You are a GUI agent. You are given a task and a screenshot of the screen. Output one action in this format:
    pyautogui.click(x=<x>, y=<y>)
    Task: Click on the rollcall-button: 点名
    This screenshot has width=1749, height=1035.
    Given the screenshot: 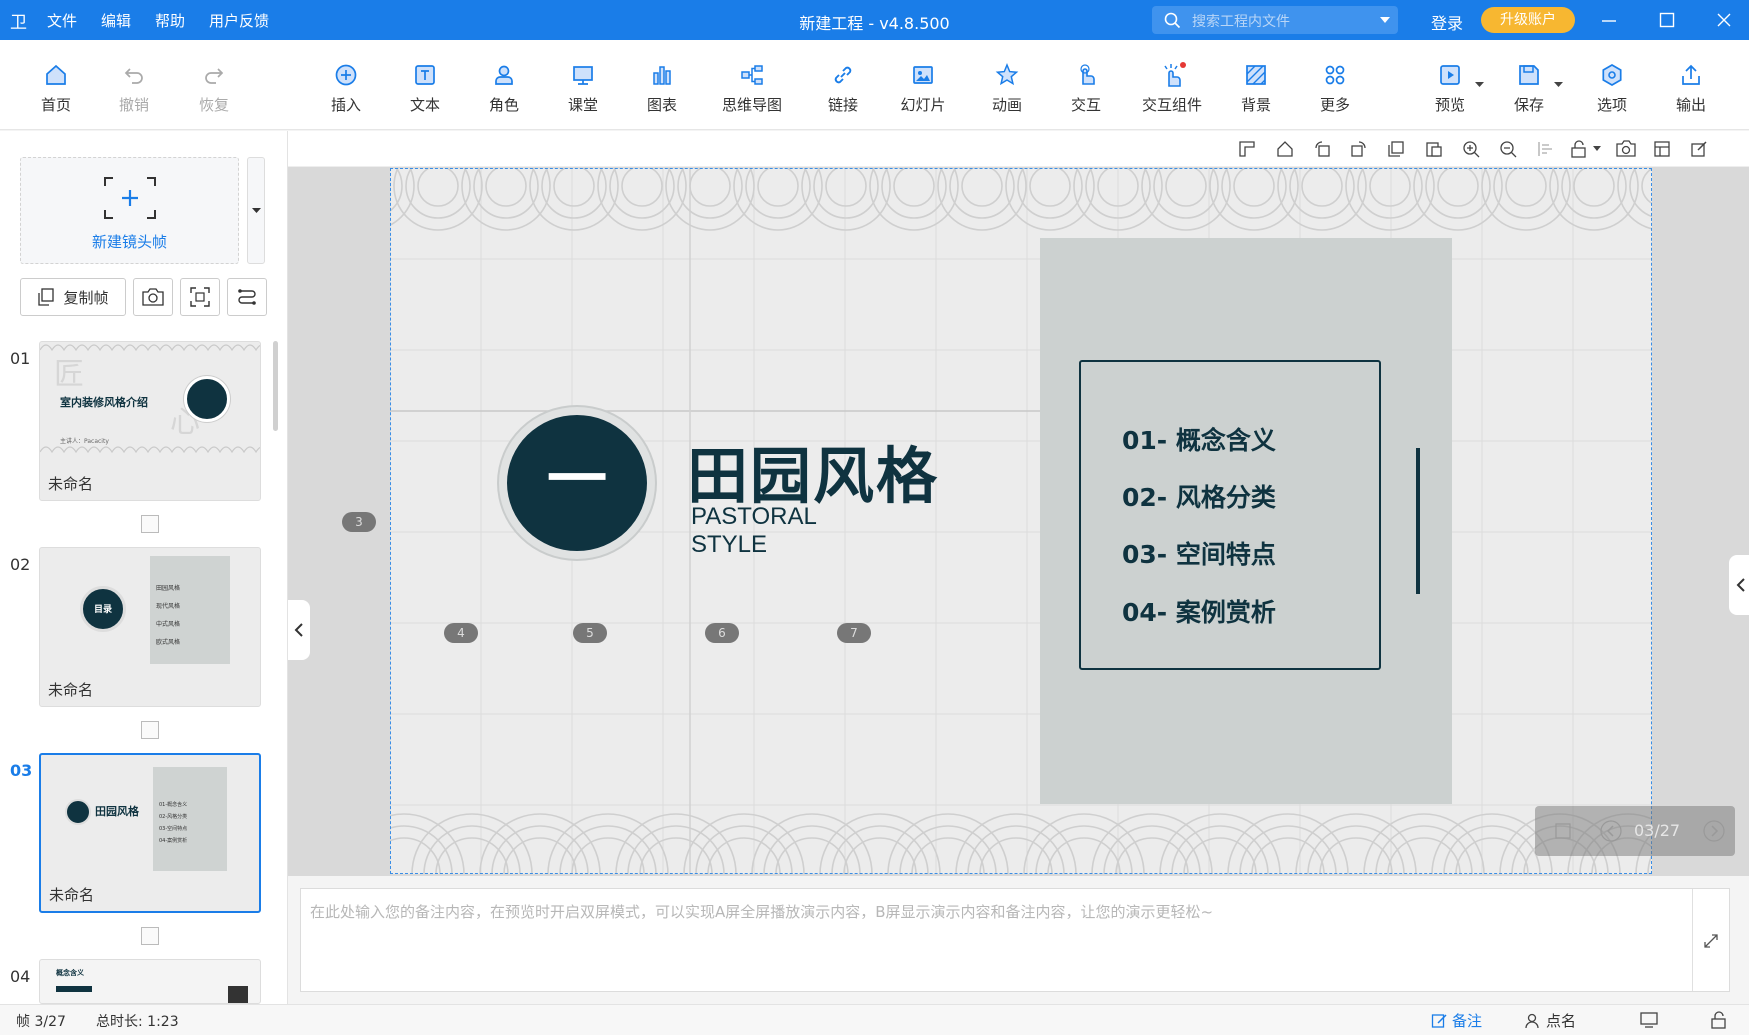 What is the action you would take?
    pyautogui.click(x=1550, y=1020)
    